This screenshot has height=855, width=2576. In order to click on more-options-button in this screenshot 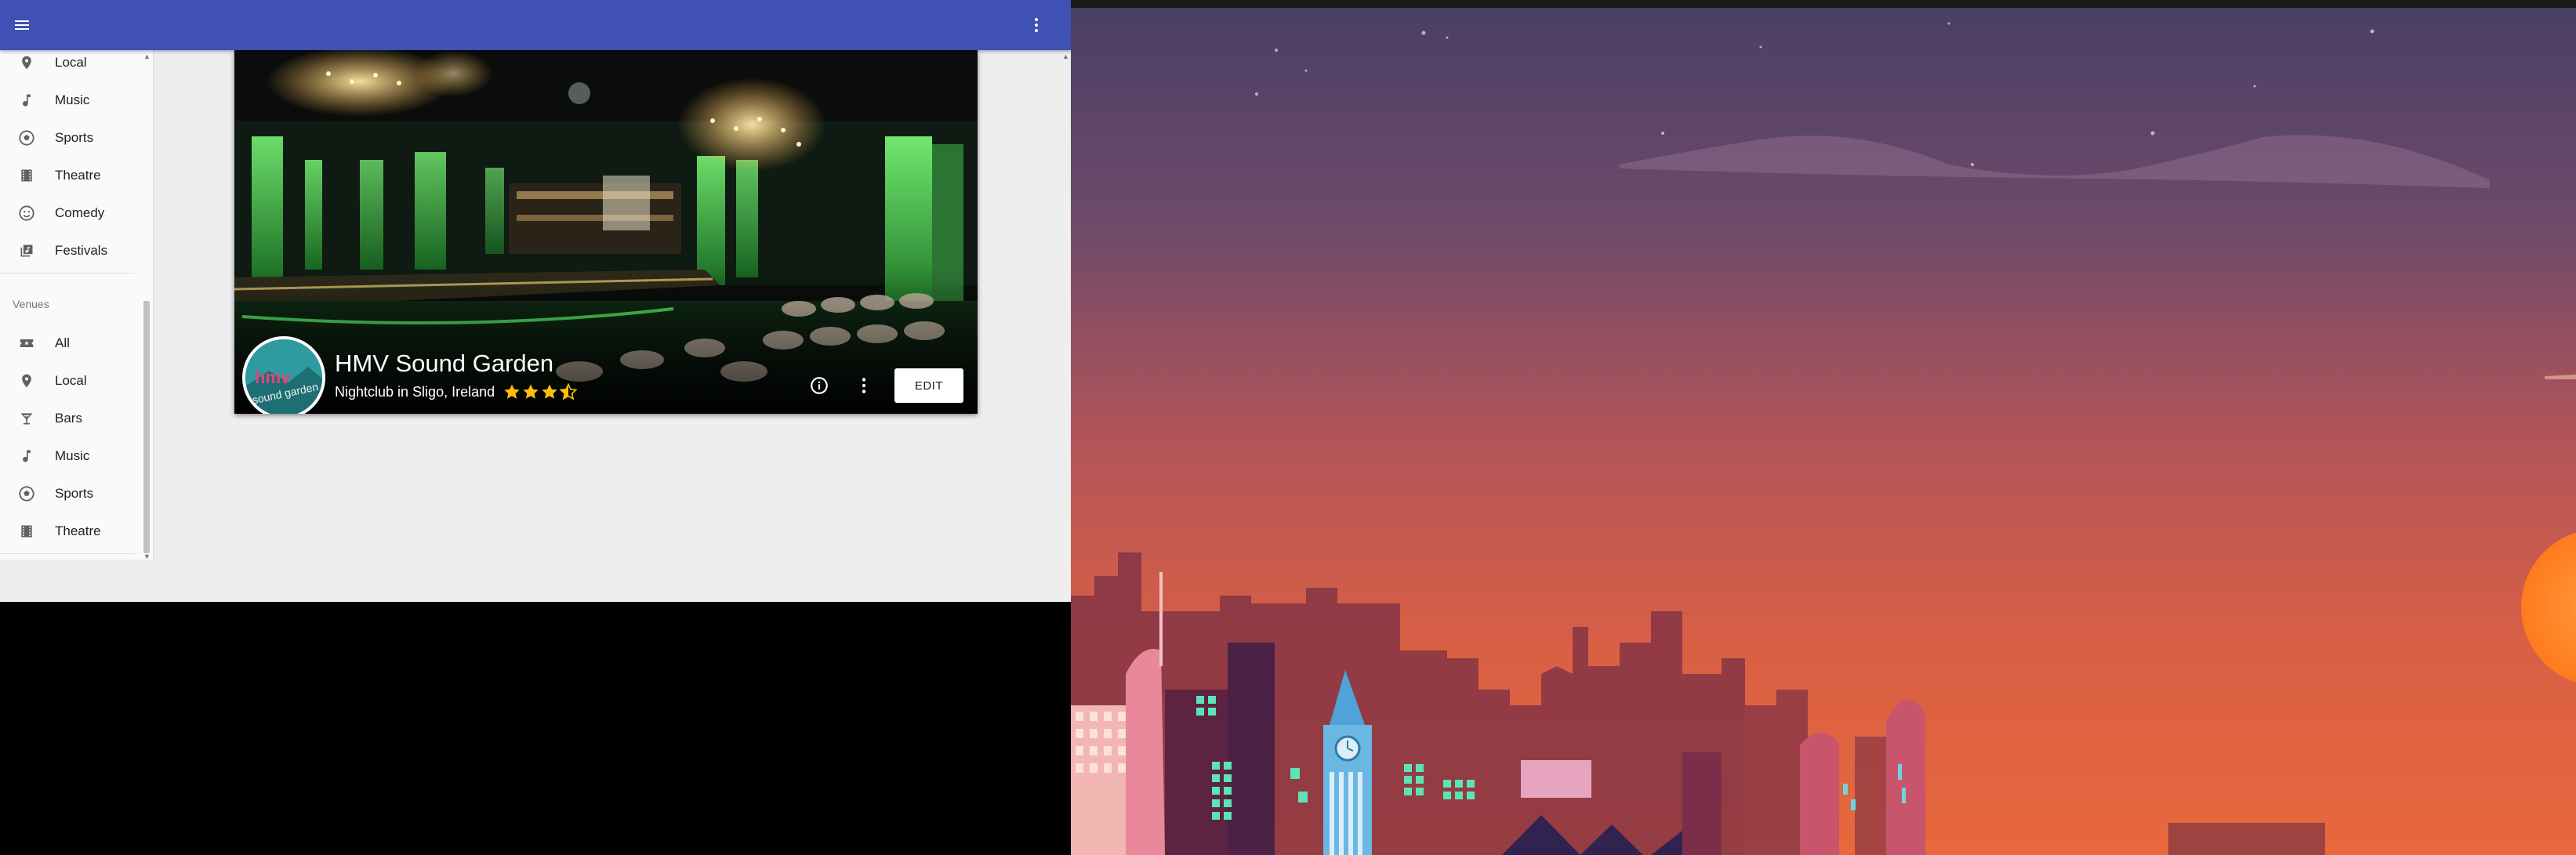, I will do `click(1036, 25)`.